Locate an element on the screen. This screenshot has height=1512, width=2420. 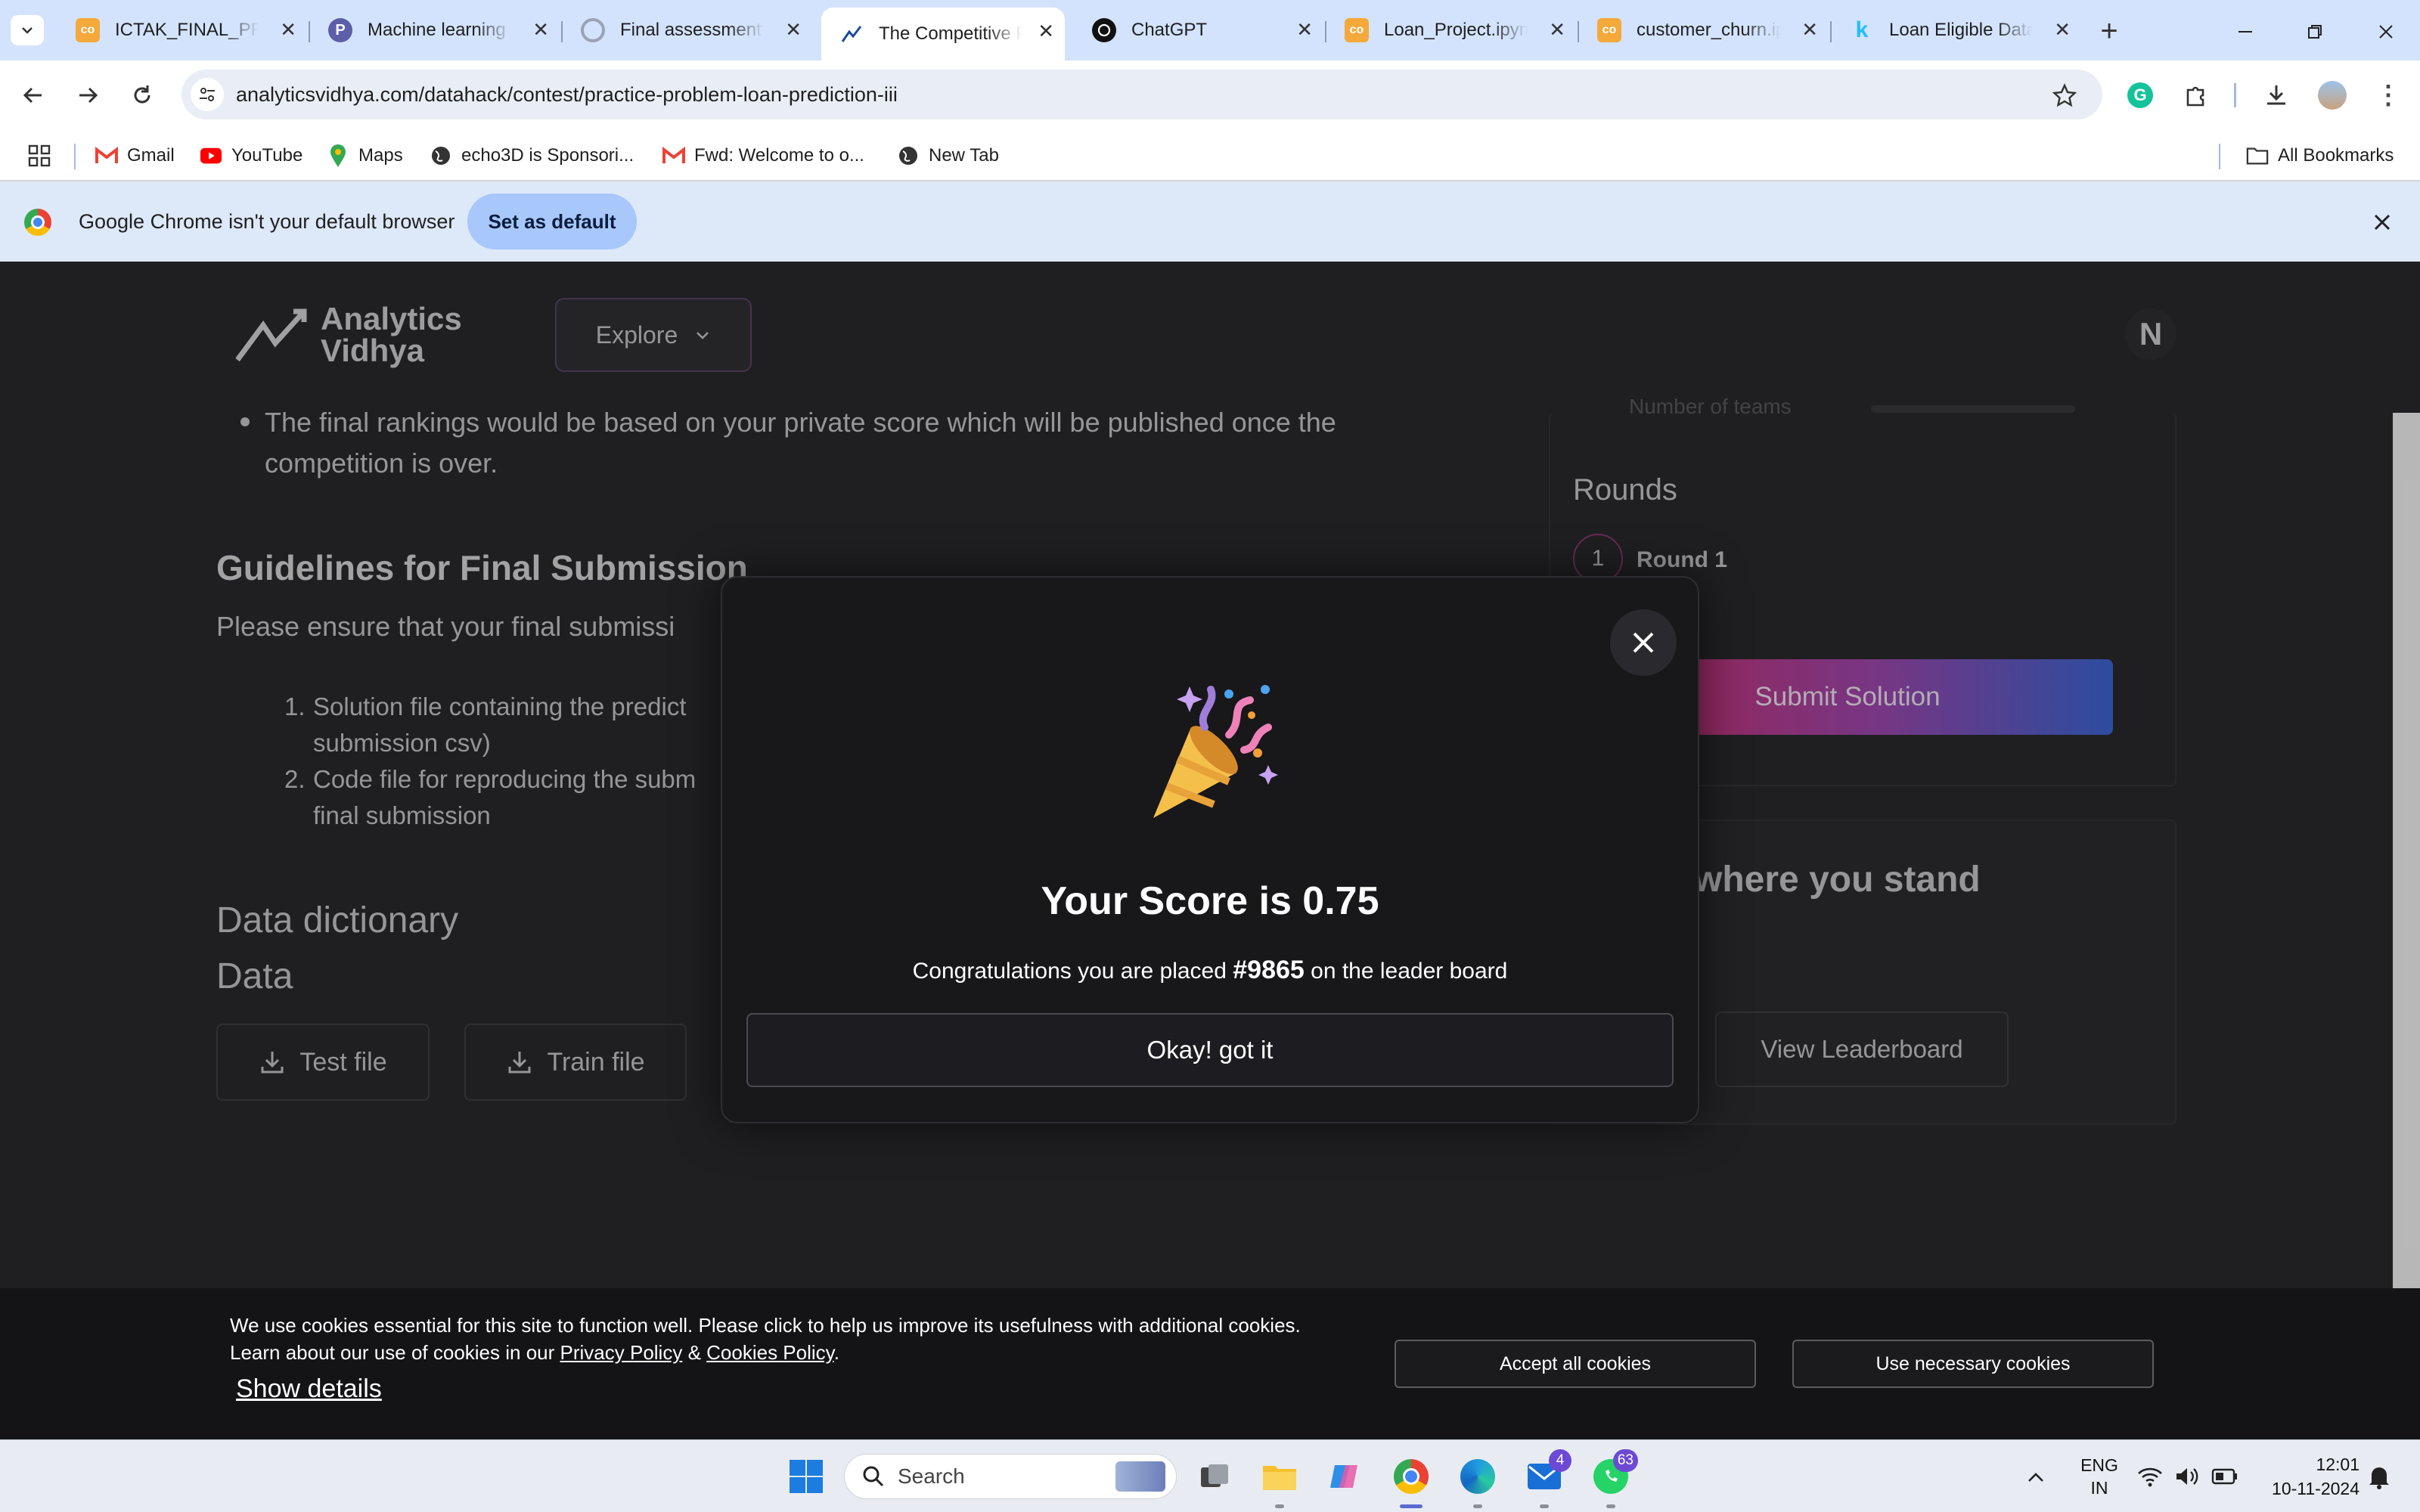
mail-icon: 4 is located at coordinates (1546, 1478).